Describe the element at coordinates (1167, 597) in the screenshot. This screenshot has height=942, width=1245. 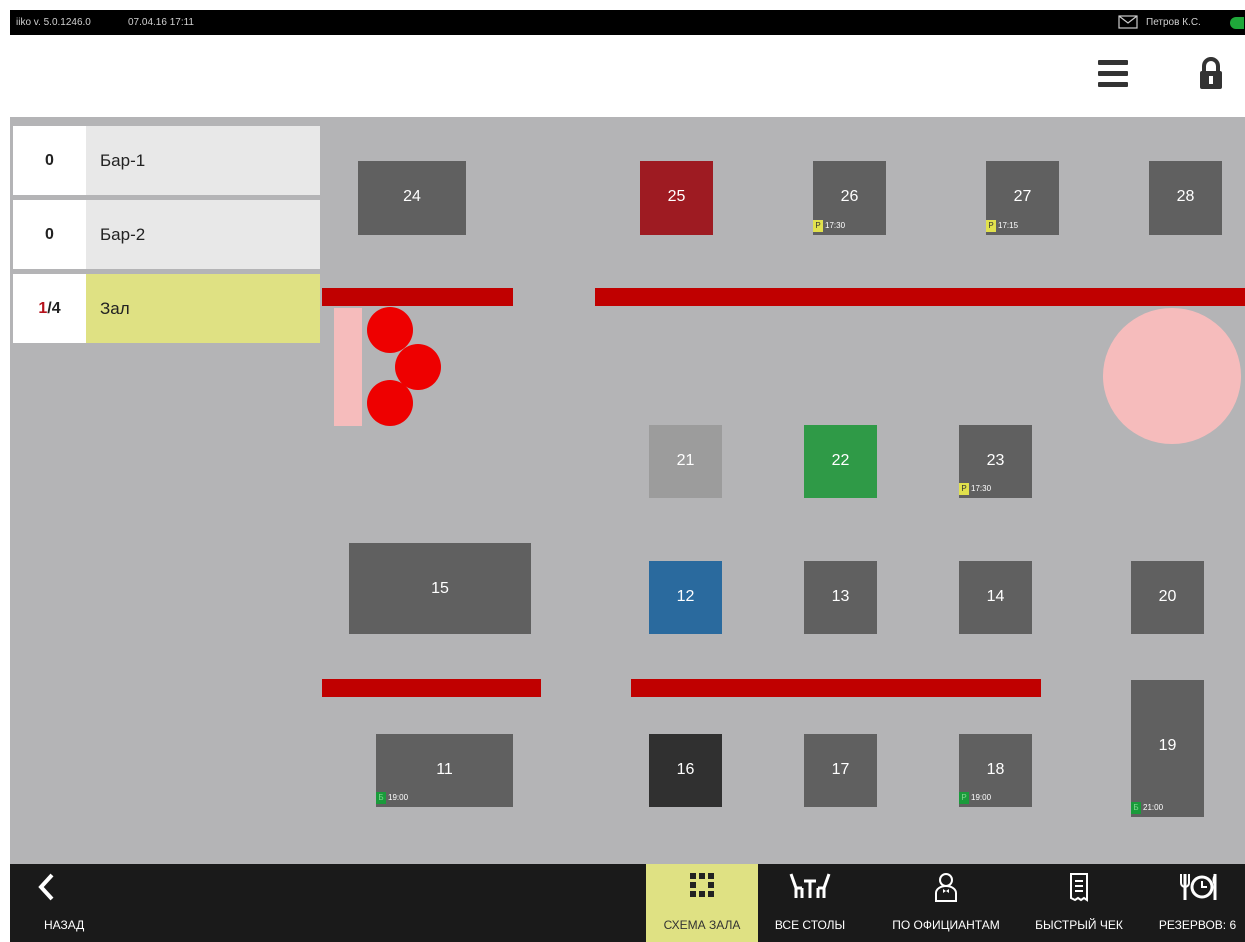
I see `table-20: 20` at that location.